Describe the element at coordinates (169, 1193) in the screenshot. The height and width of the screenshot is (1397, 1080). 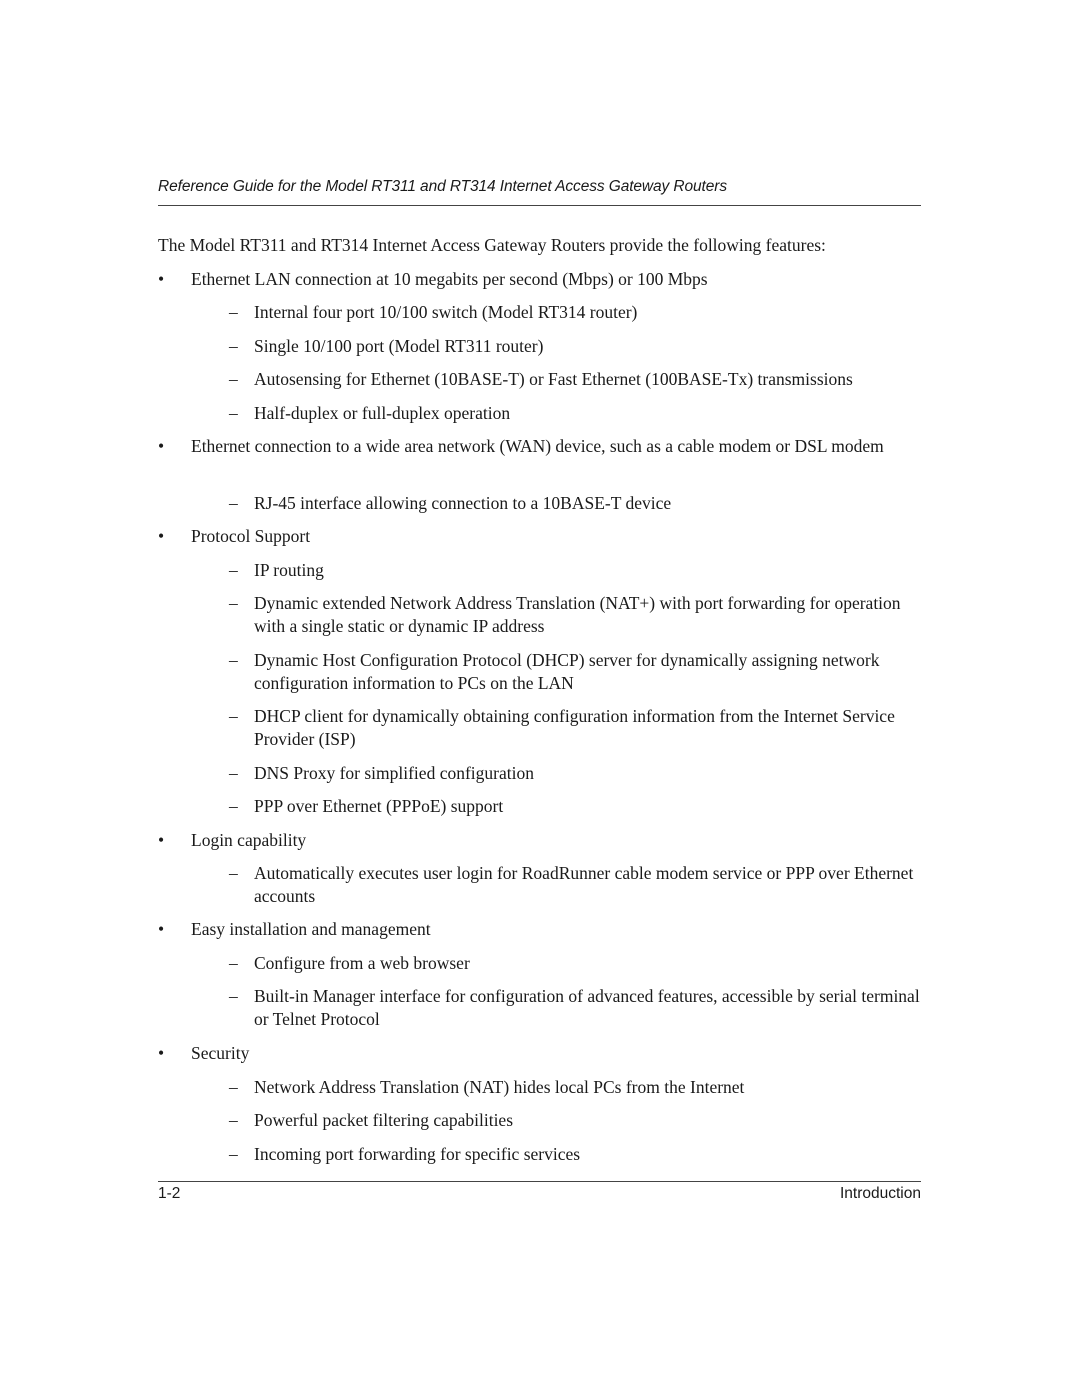
I see `page-number: 1-2` at that location.